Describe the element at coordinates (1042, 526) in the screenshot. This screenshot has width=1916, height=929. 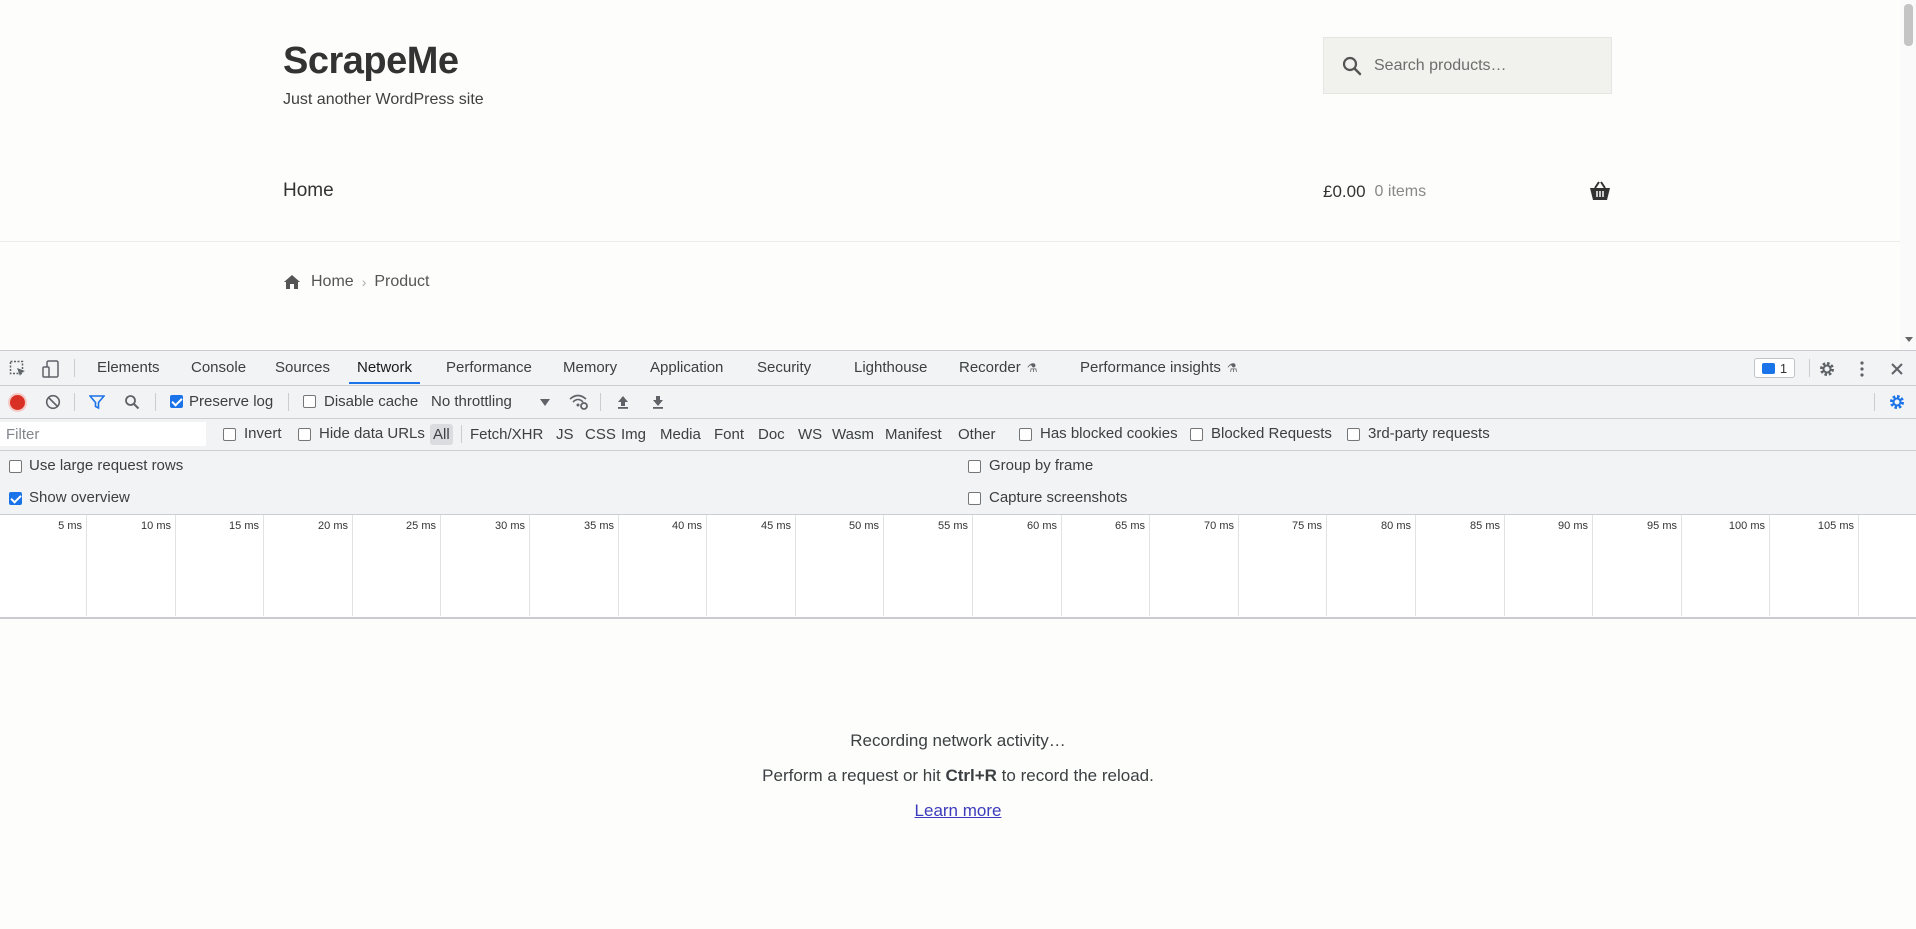
I see `timeline-tick-label: 60 ms` at that location.